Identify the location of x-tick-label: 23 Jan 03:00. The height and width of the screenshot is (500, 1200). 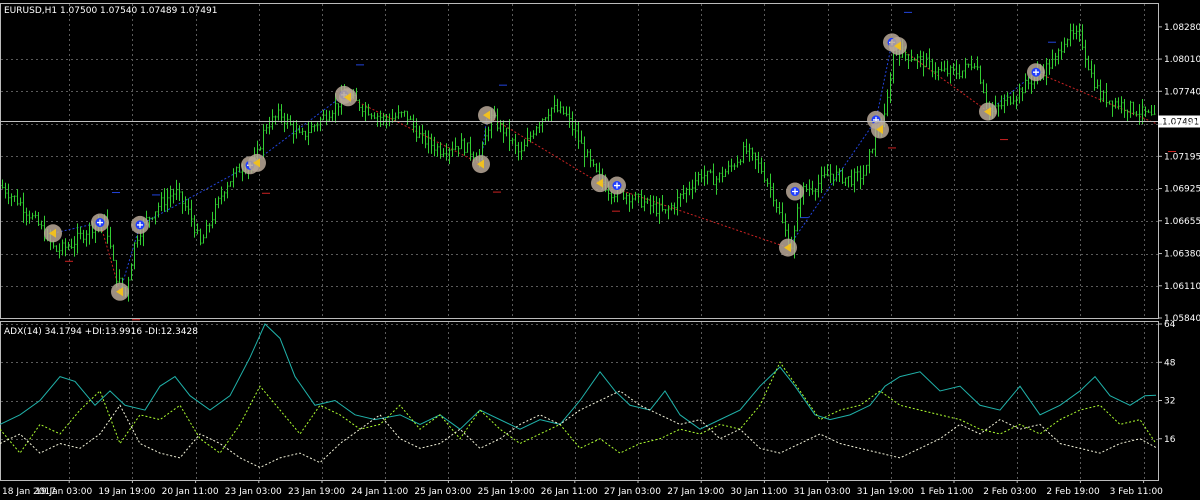
(253, 492).